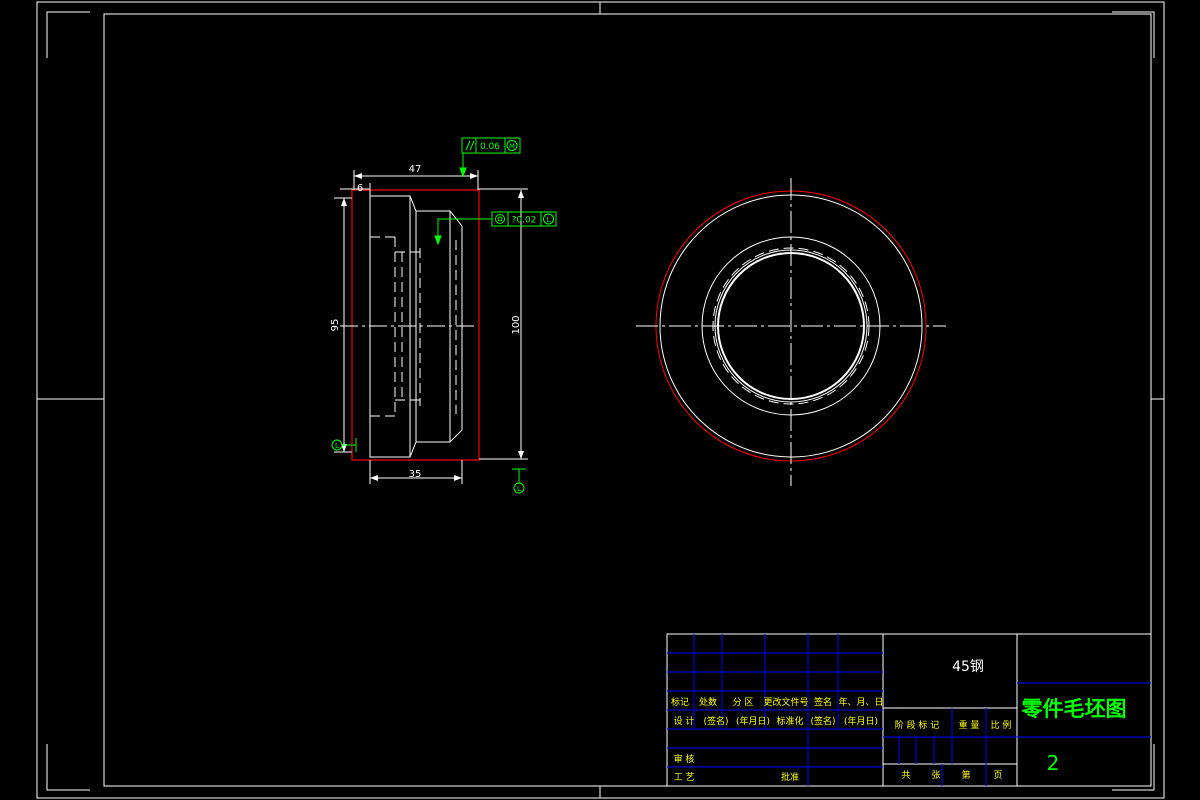 This screenshot has height=800, width=1200. I want to click on tb-standard-label: 标准化, so click(789, 721).